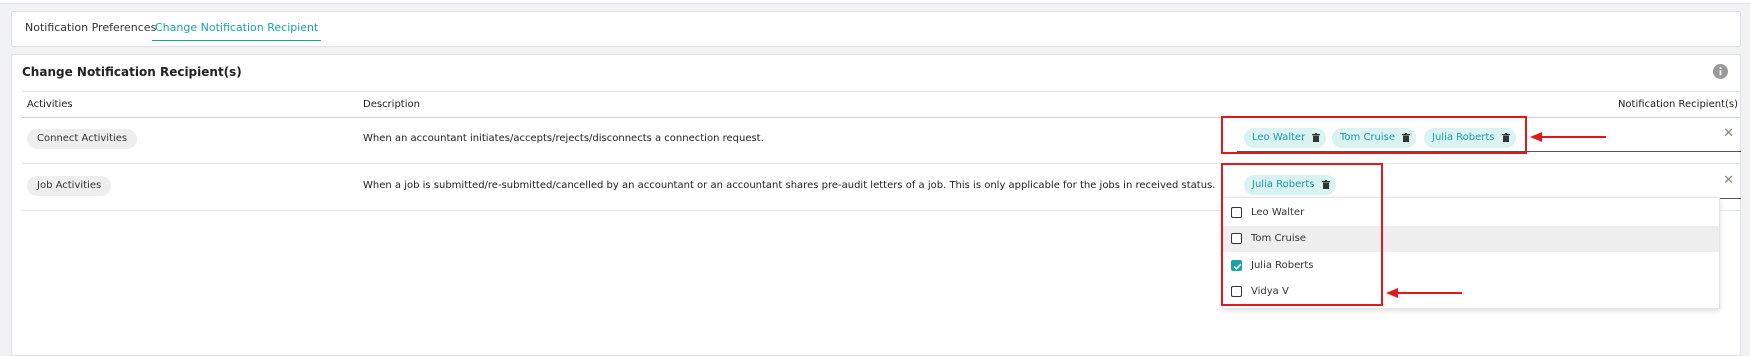 Image resolution: width=1750 pixels, height=356 pixels. Describe the element at coordinates (1720, 71) in the screenshot. I see `info-icon` at that location.